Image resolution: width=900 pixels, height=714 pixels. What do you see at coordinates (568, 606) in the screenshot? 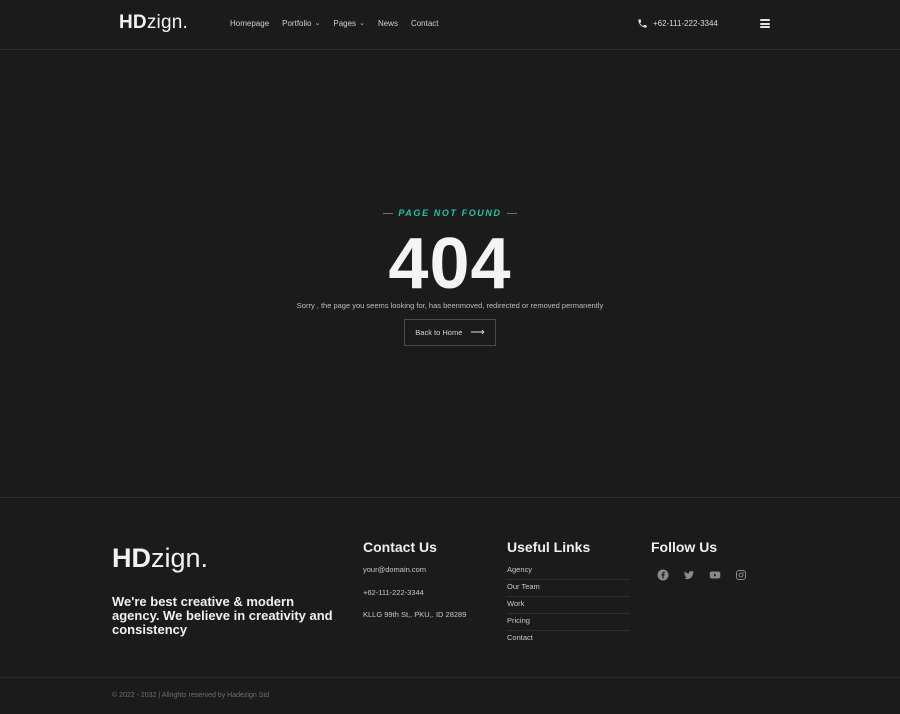
I see `footer-link-work: Work` at bounding box center [568, 606].